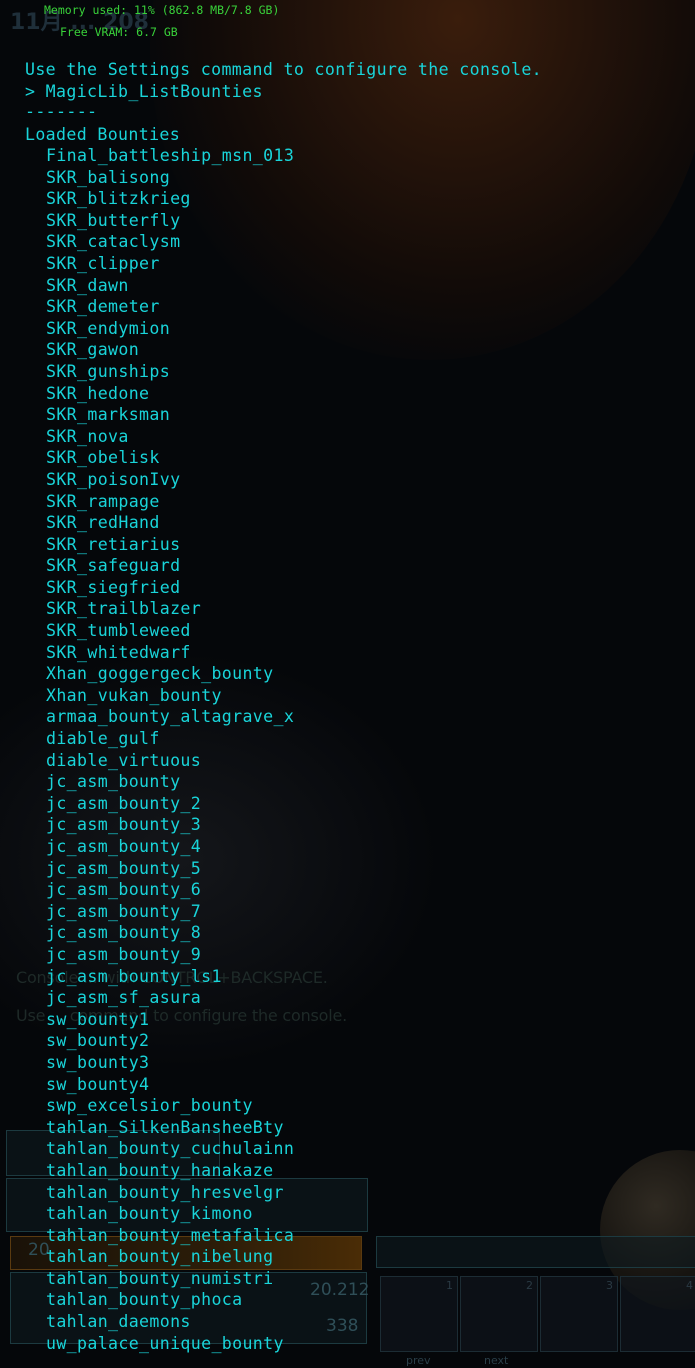  What do you see at coordinates (103, 307) in the screenshot?
I see `bounty-item: SKR_demeter` at bounding box center [103, 307].